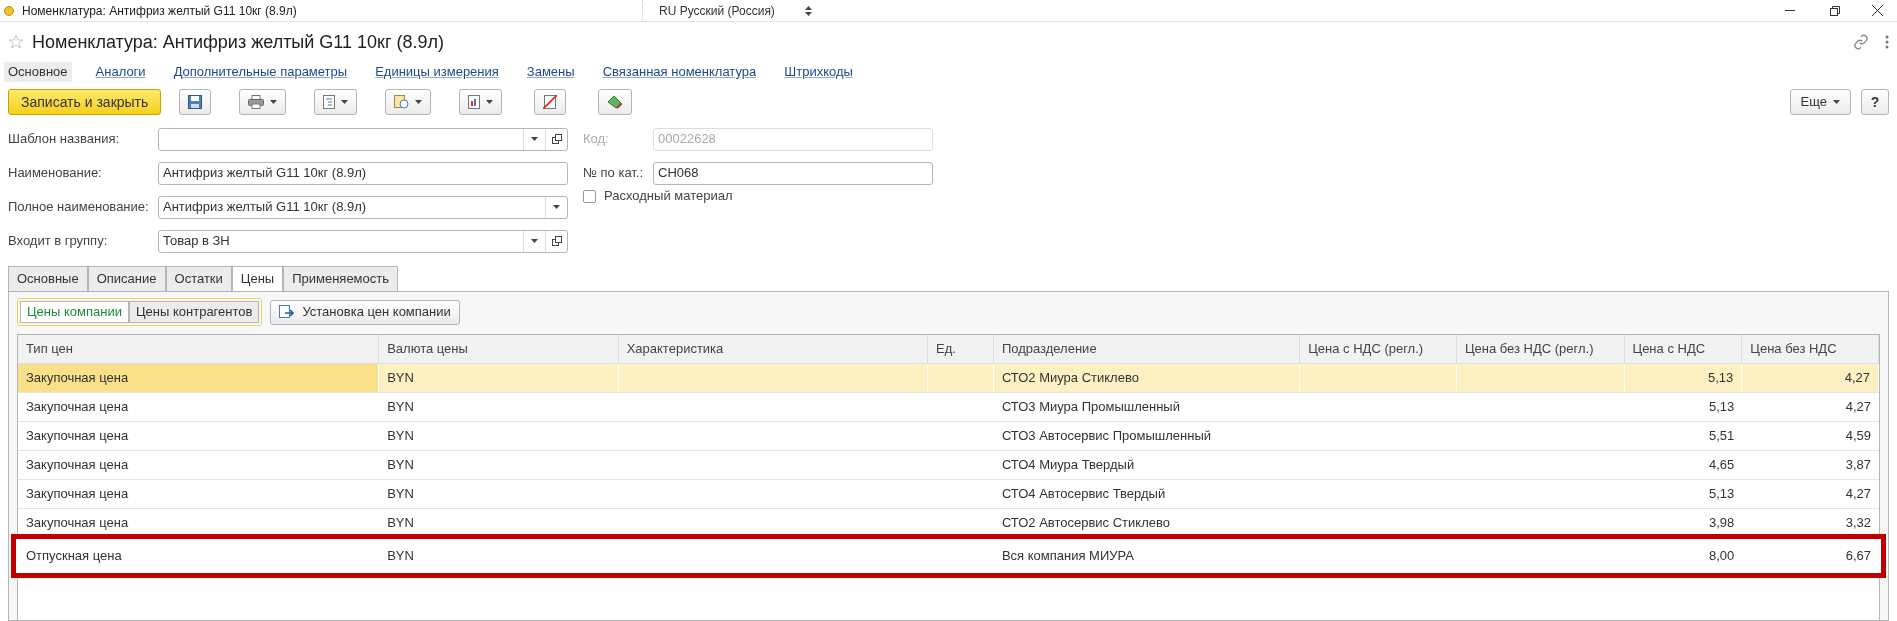  I want to click on crossed-document-icon, so click(550, 102).